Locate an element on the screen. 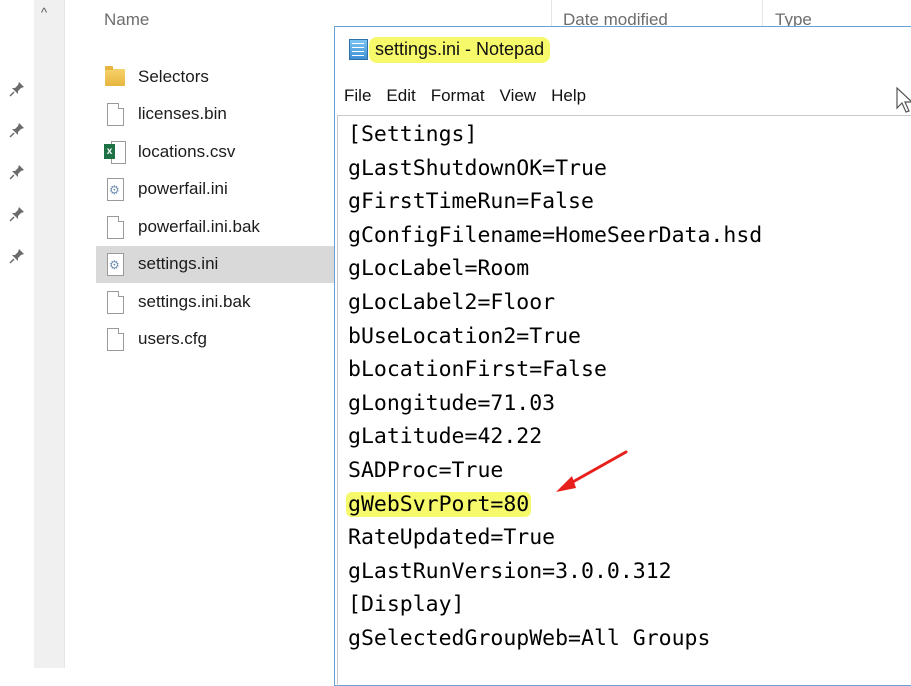 The height and width of the screenshot is (686, 911). file-row-licenses-bin: licenses.bin is located at coordinates (216, 115).